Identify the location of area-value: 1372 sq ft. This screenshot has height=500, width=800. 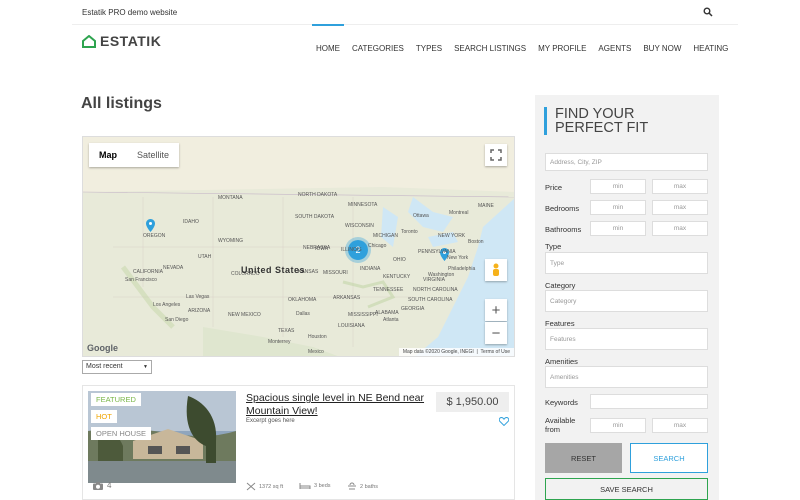
(271, 486).